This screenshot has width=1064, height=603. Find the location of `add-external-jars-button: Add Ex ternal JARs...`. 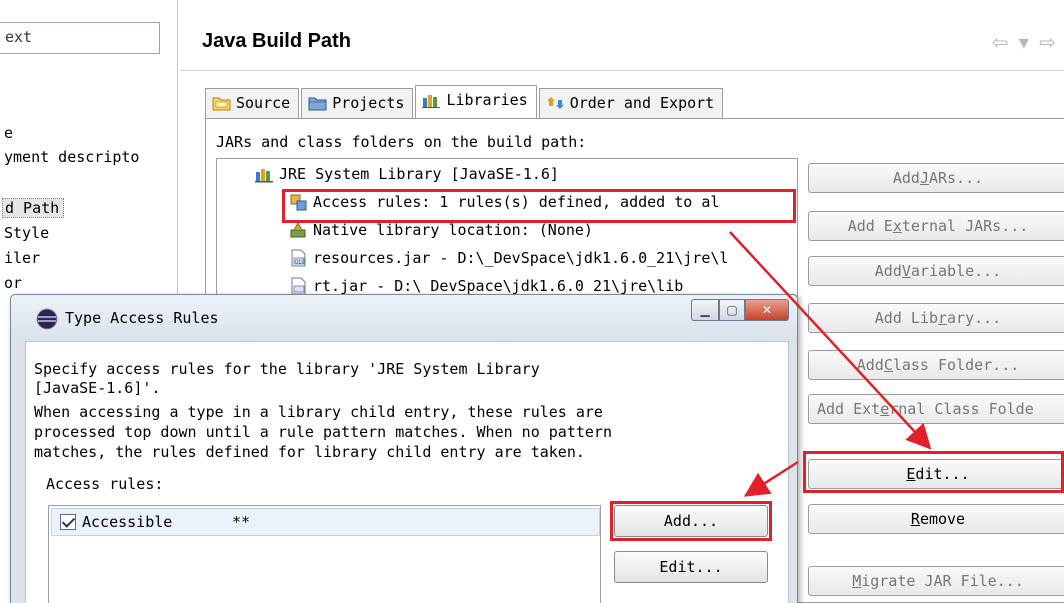

add-external-jars-button: Add Ex ternal JARs... is located at coordinates (936, 226).